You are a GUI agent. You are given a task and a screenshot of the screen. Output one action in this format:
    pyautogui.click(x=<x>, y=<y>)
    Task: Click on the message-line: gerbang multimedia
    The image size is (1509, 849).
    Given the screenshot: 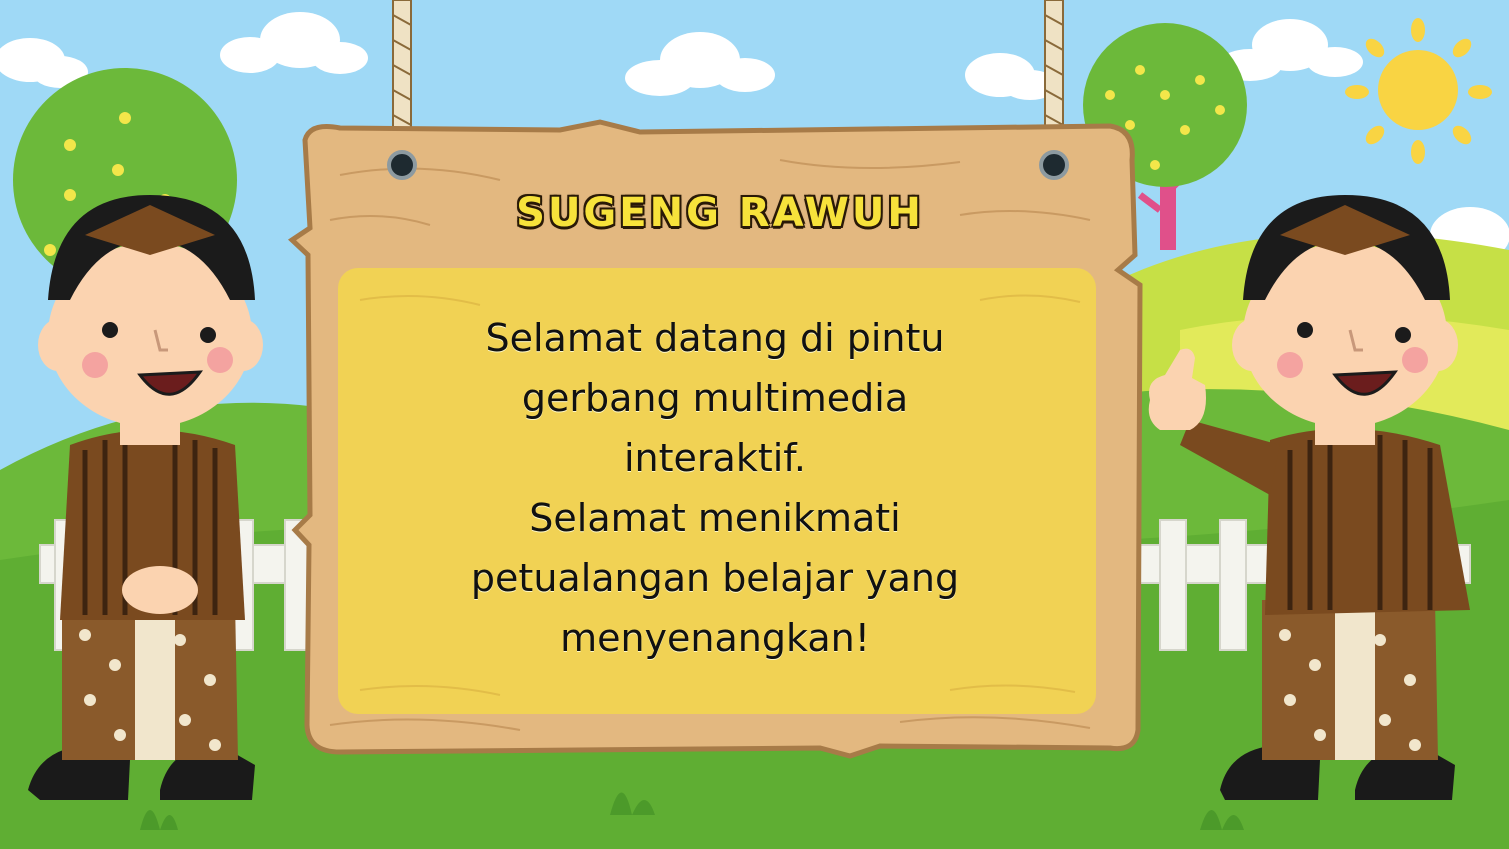 What is the action you would take?
    pyautogui.click(x=715, y=398)
    